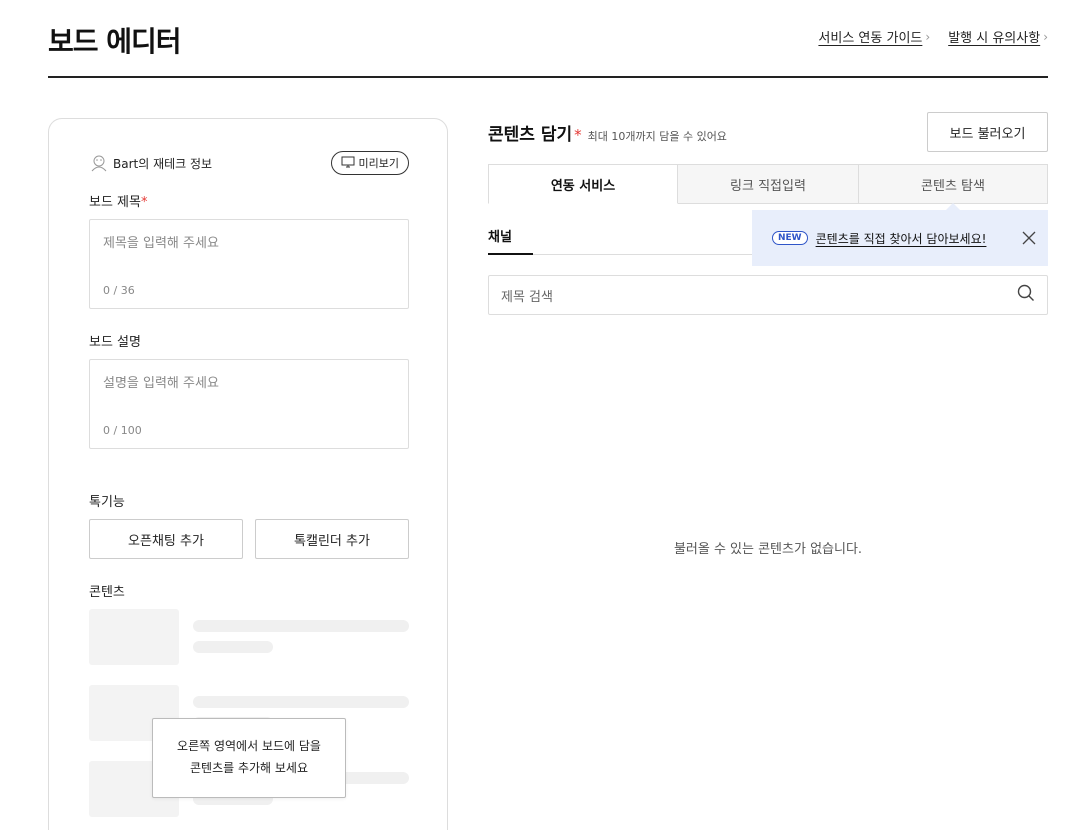 This screenshot has width=1068, height=830. Describe the element at coordinates (99, 163) in the screenshot. I see `avatar` at that location.